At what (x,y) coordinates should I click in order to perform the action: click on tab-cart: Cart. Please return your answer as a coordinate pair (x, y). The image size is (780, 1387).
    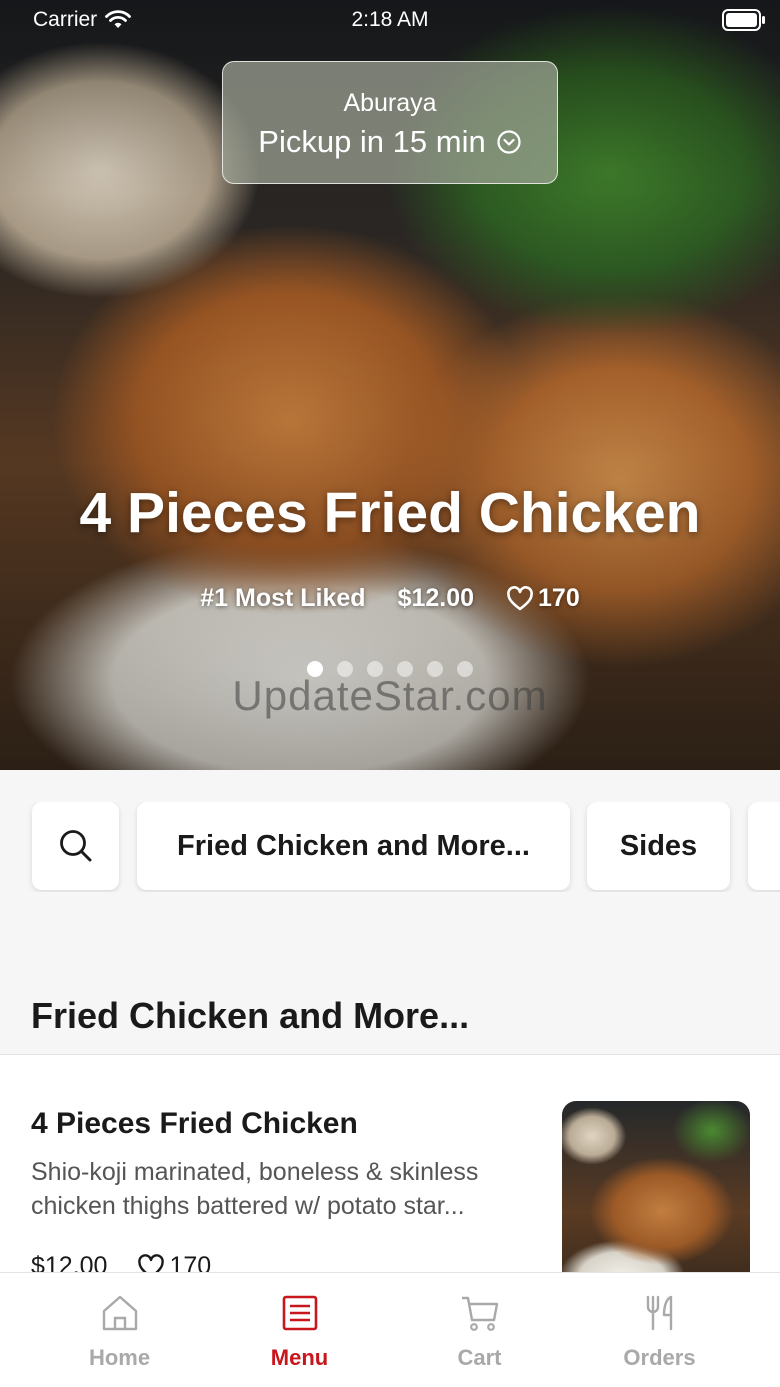
    Looking at the image, I should click on (479, 1330).